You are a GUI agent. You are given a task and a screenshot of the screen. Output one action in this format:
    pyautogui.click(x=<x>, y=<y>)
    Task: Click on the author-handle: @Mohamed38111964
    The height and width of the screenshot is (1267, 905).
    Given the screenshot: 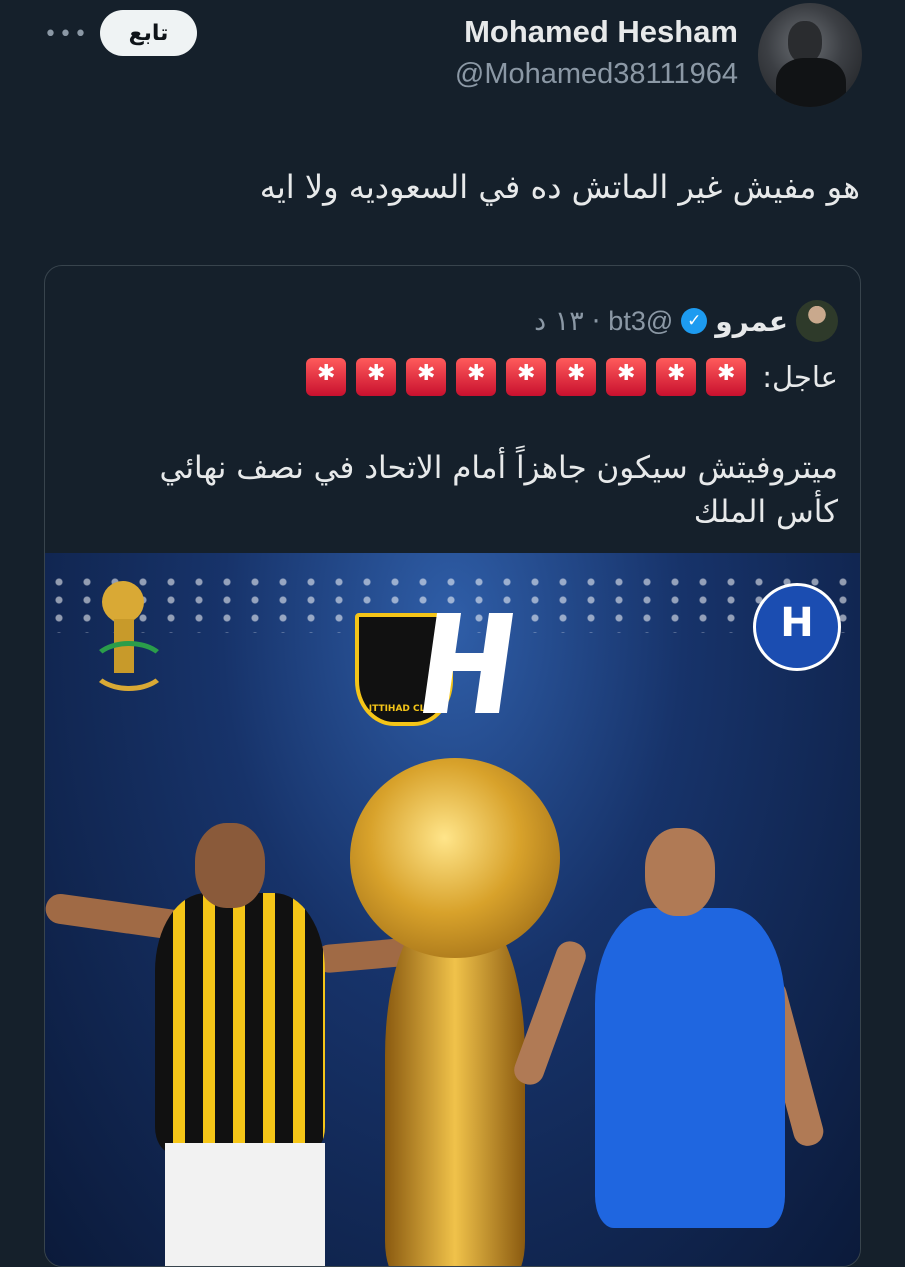 What is the action you would take?
    pyautogui.click(x=596, y=74)
    